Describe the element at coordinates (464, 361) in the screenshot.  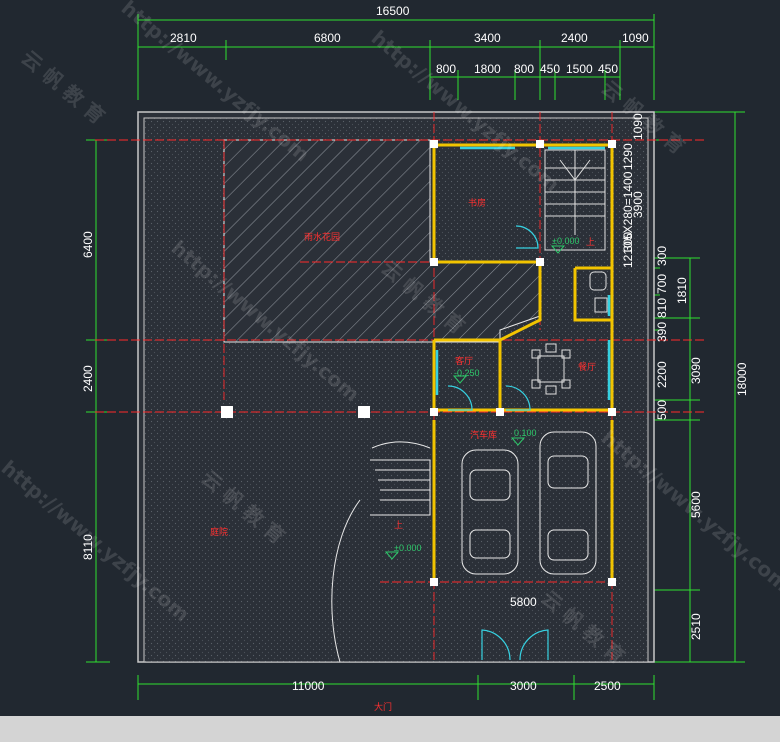
I see `room-living: 客厅` at that location.